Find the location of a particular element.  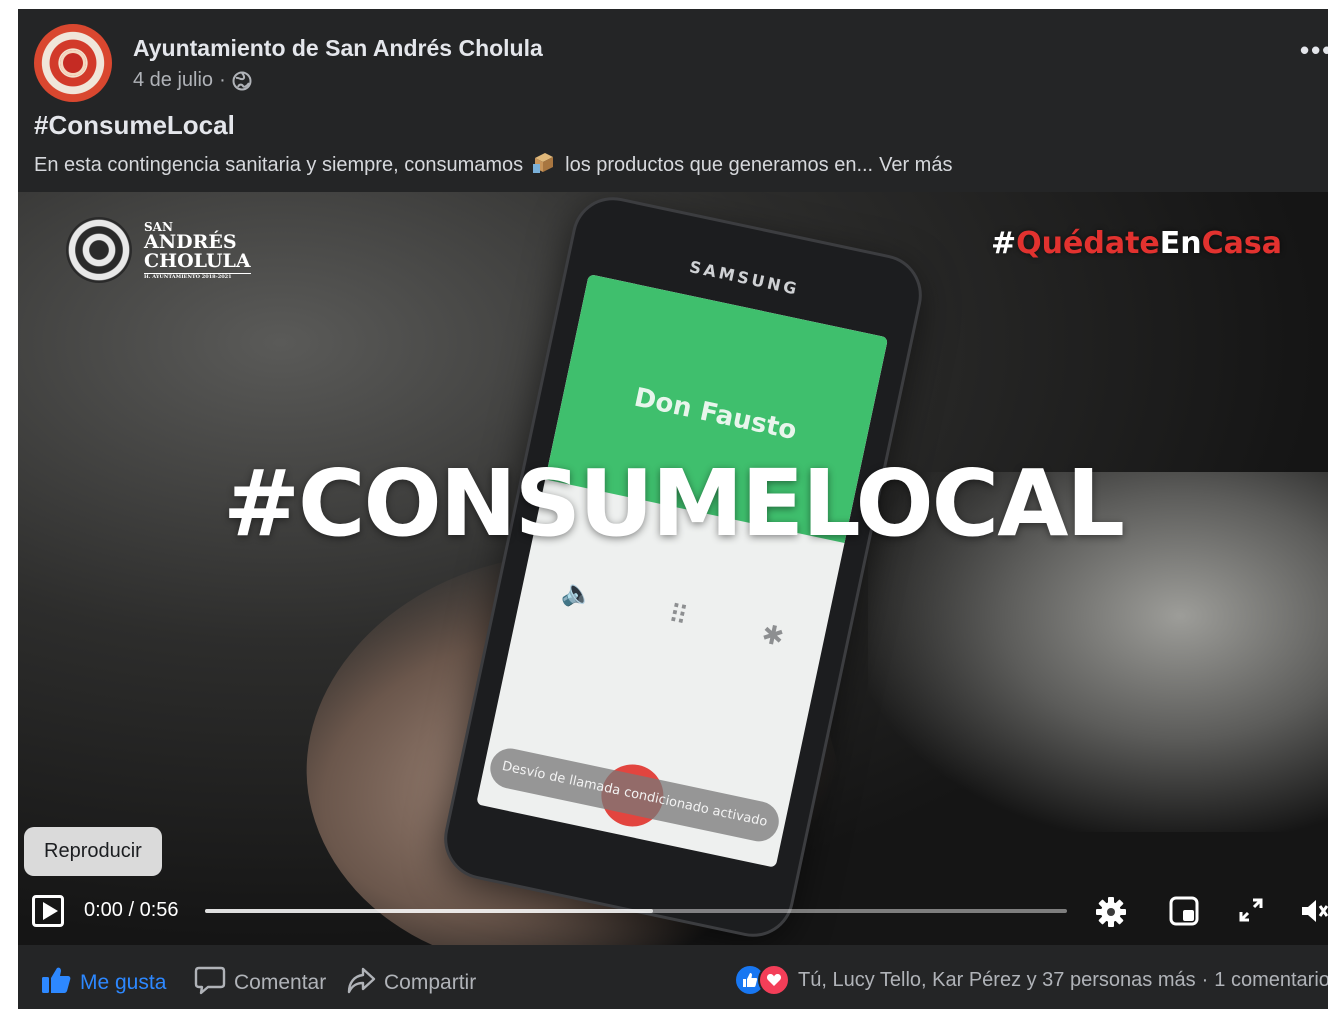

comment-label: Comentar is located at coordinates (280, 982).